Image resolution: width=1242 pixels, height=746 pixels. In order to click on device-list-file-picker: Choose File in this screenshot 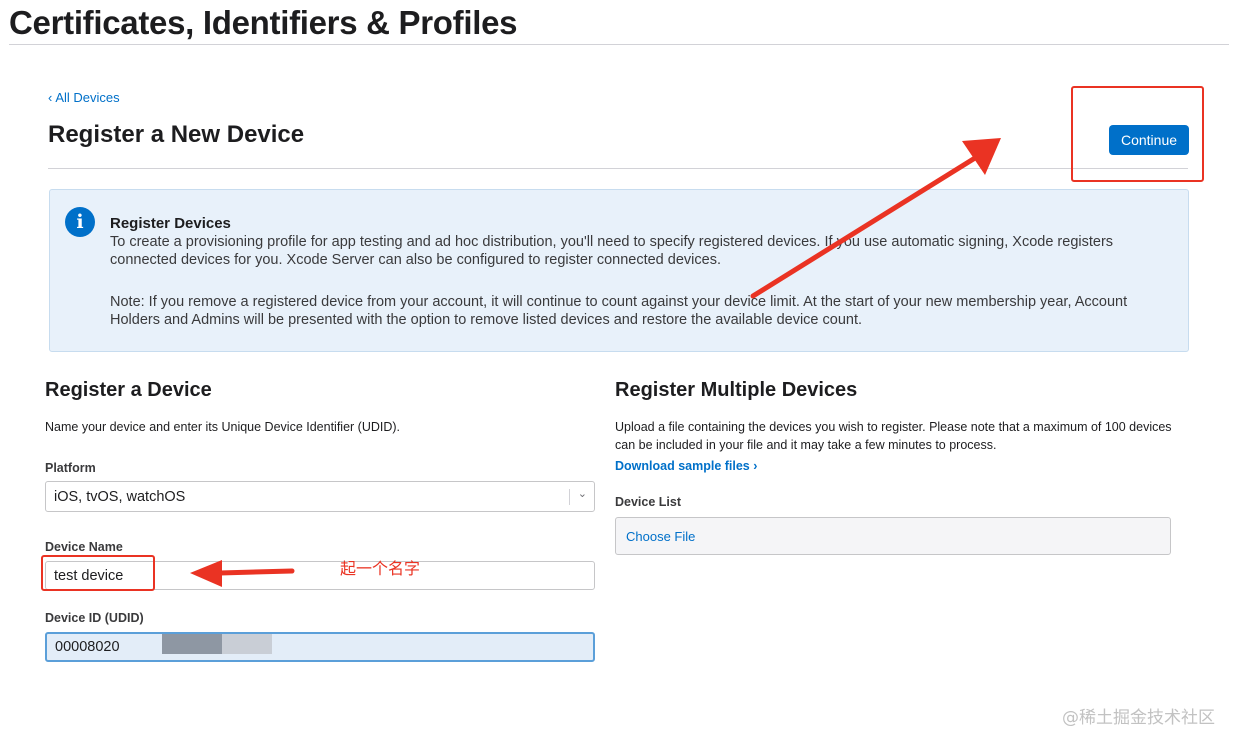, I will do `click(893, 536)`.